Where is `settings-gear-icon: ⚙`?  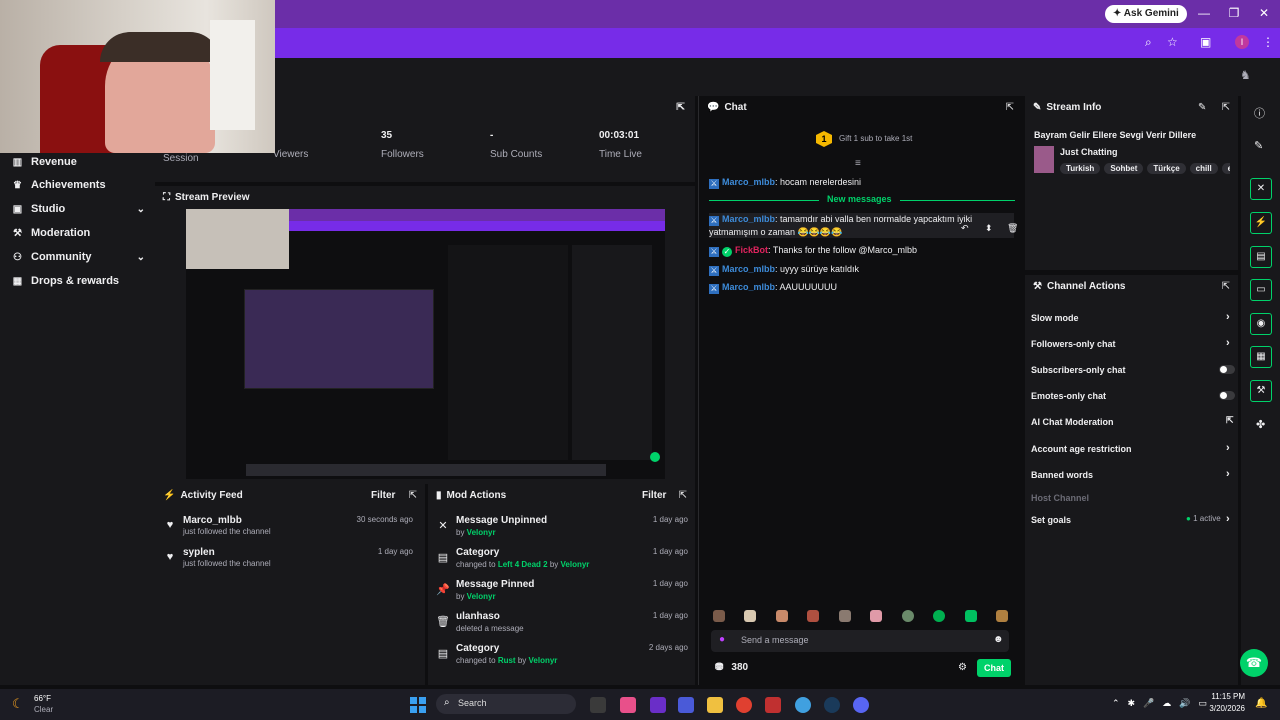
settings-gear-icon: ⚙ is located at coordinates (962, 667).